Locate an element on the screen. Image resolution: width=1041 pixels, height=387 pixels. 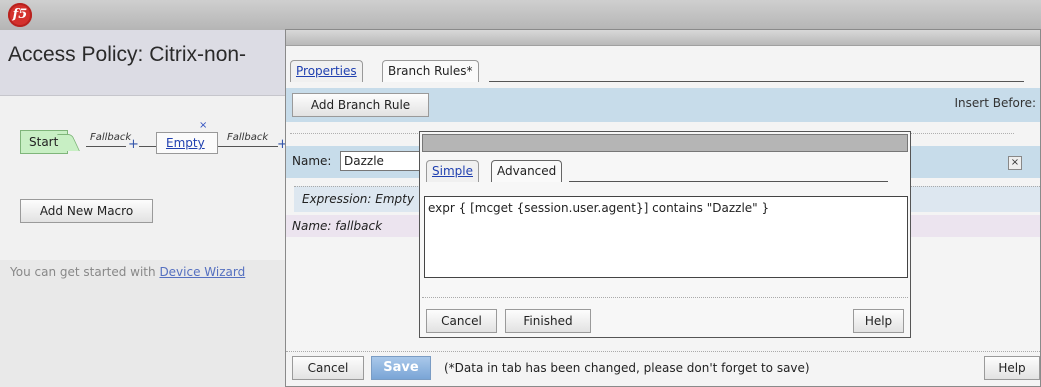
add-item-plus-icon: + is located at coordinates (133, 144).